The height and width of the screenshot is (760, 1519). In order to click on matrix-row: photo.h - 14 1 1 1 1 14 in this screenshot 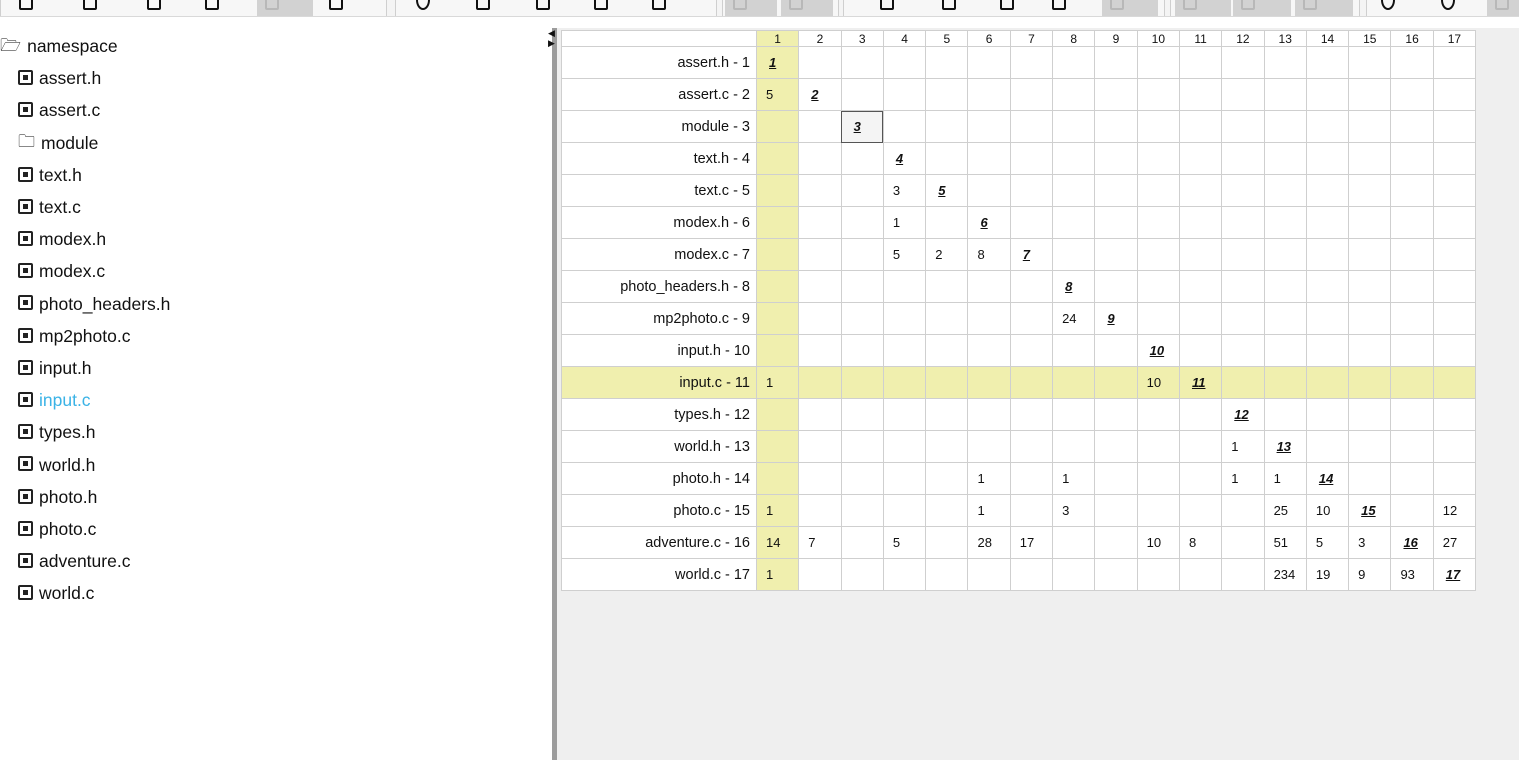, I will do `click(1019, 478)`.